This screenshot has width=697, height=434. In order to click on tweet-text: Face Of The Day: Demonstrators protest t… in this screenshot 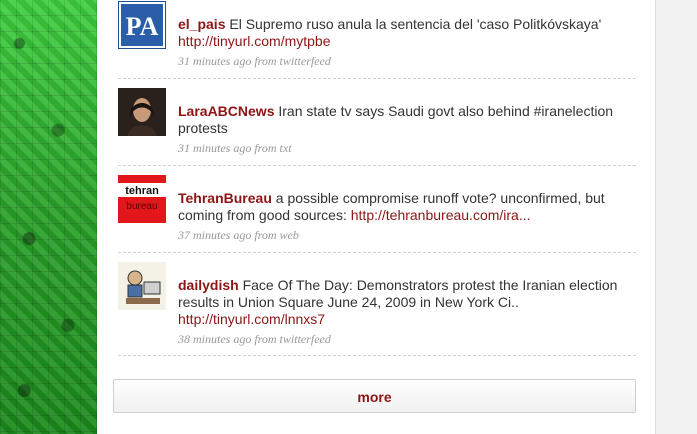, I will do `click(398, 293)`.